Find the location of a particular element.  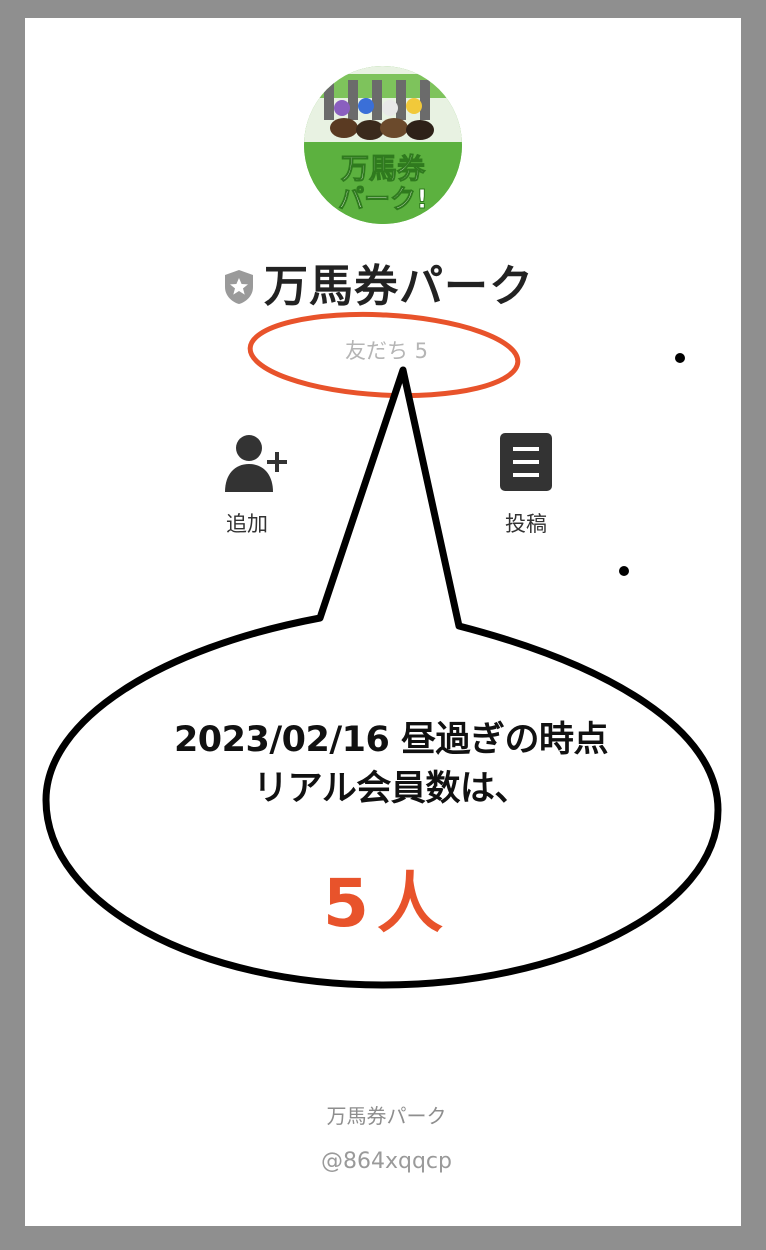

annotation-line2: リアル会員数は、 is located at coordinates (391, 789).